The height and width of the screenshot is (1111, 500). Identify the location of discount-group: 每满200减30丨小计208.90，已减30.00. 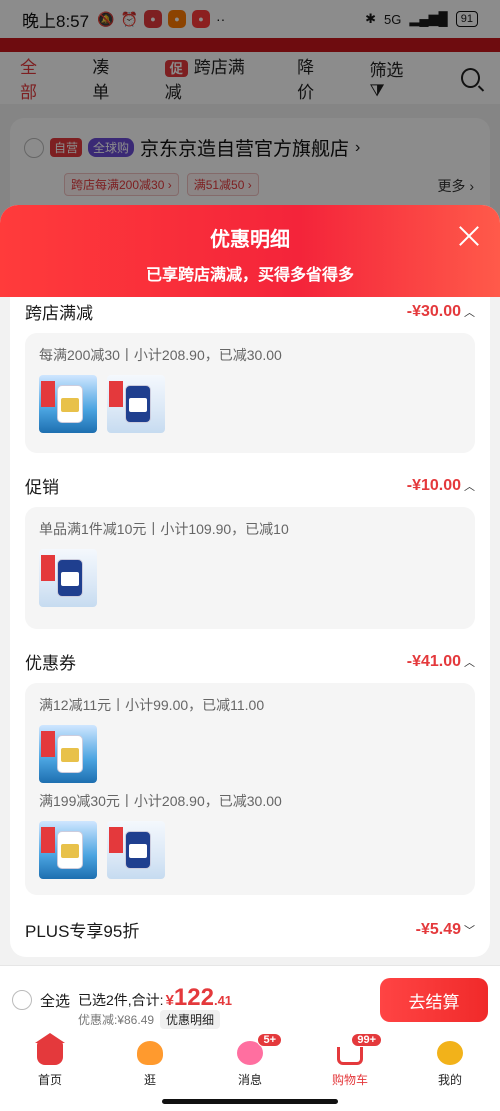
(250, 393).